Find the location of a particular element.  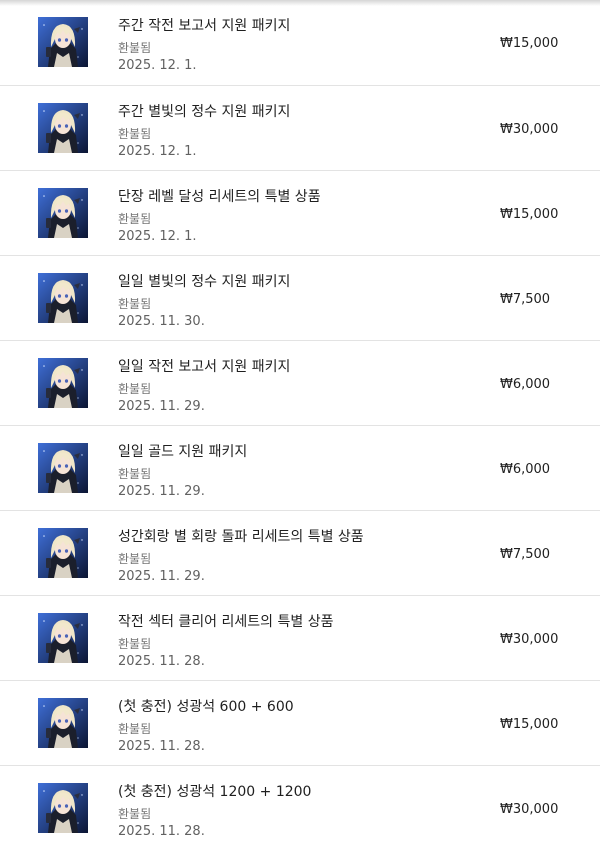

item-title: 성간회랑 별 회랑 돌파 리세트의 특별 상품 is located at coordinates (241, 537).